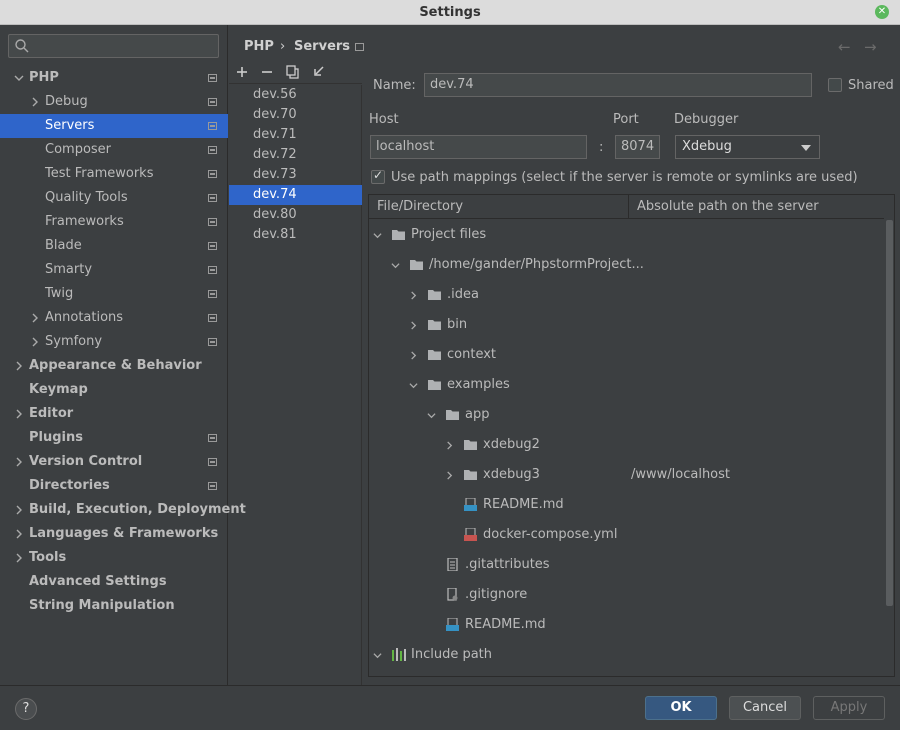 The height and width of the screenshot is (730, 900). Describe the element at coordinates (295, 235) in the screenshot. I see `server-item-dev-81: dev.81` at that location.